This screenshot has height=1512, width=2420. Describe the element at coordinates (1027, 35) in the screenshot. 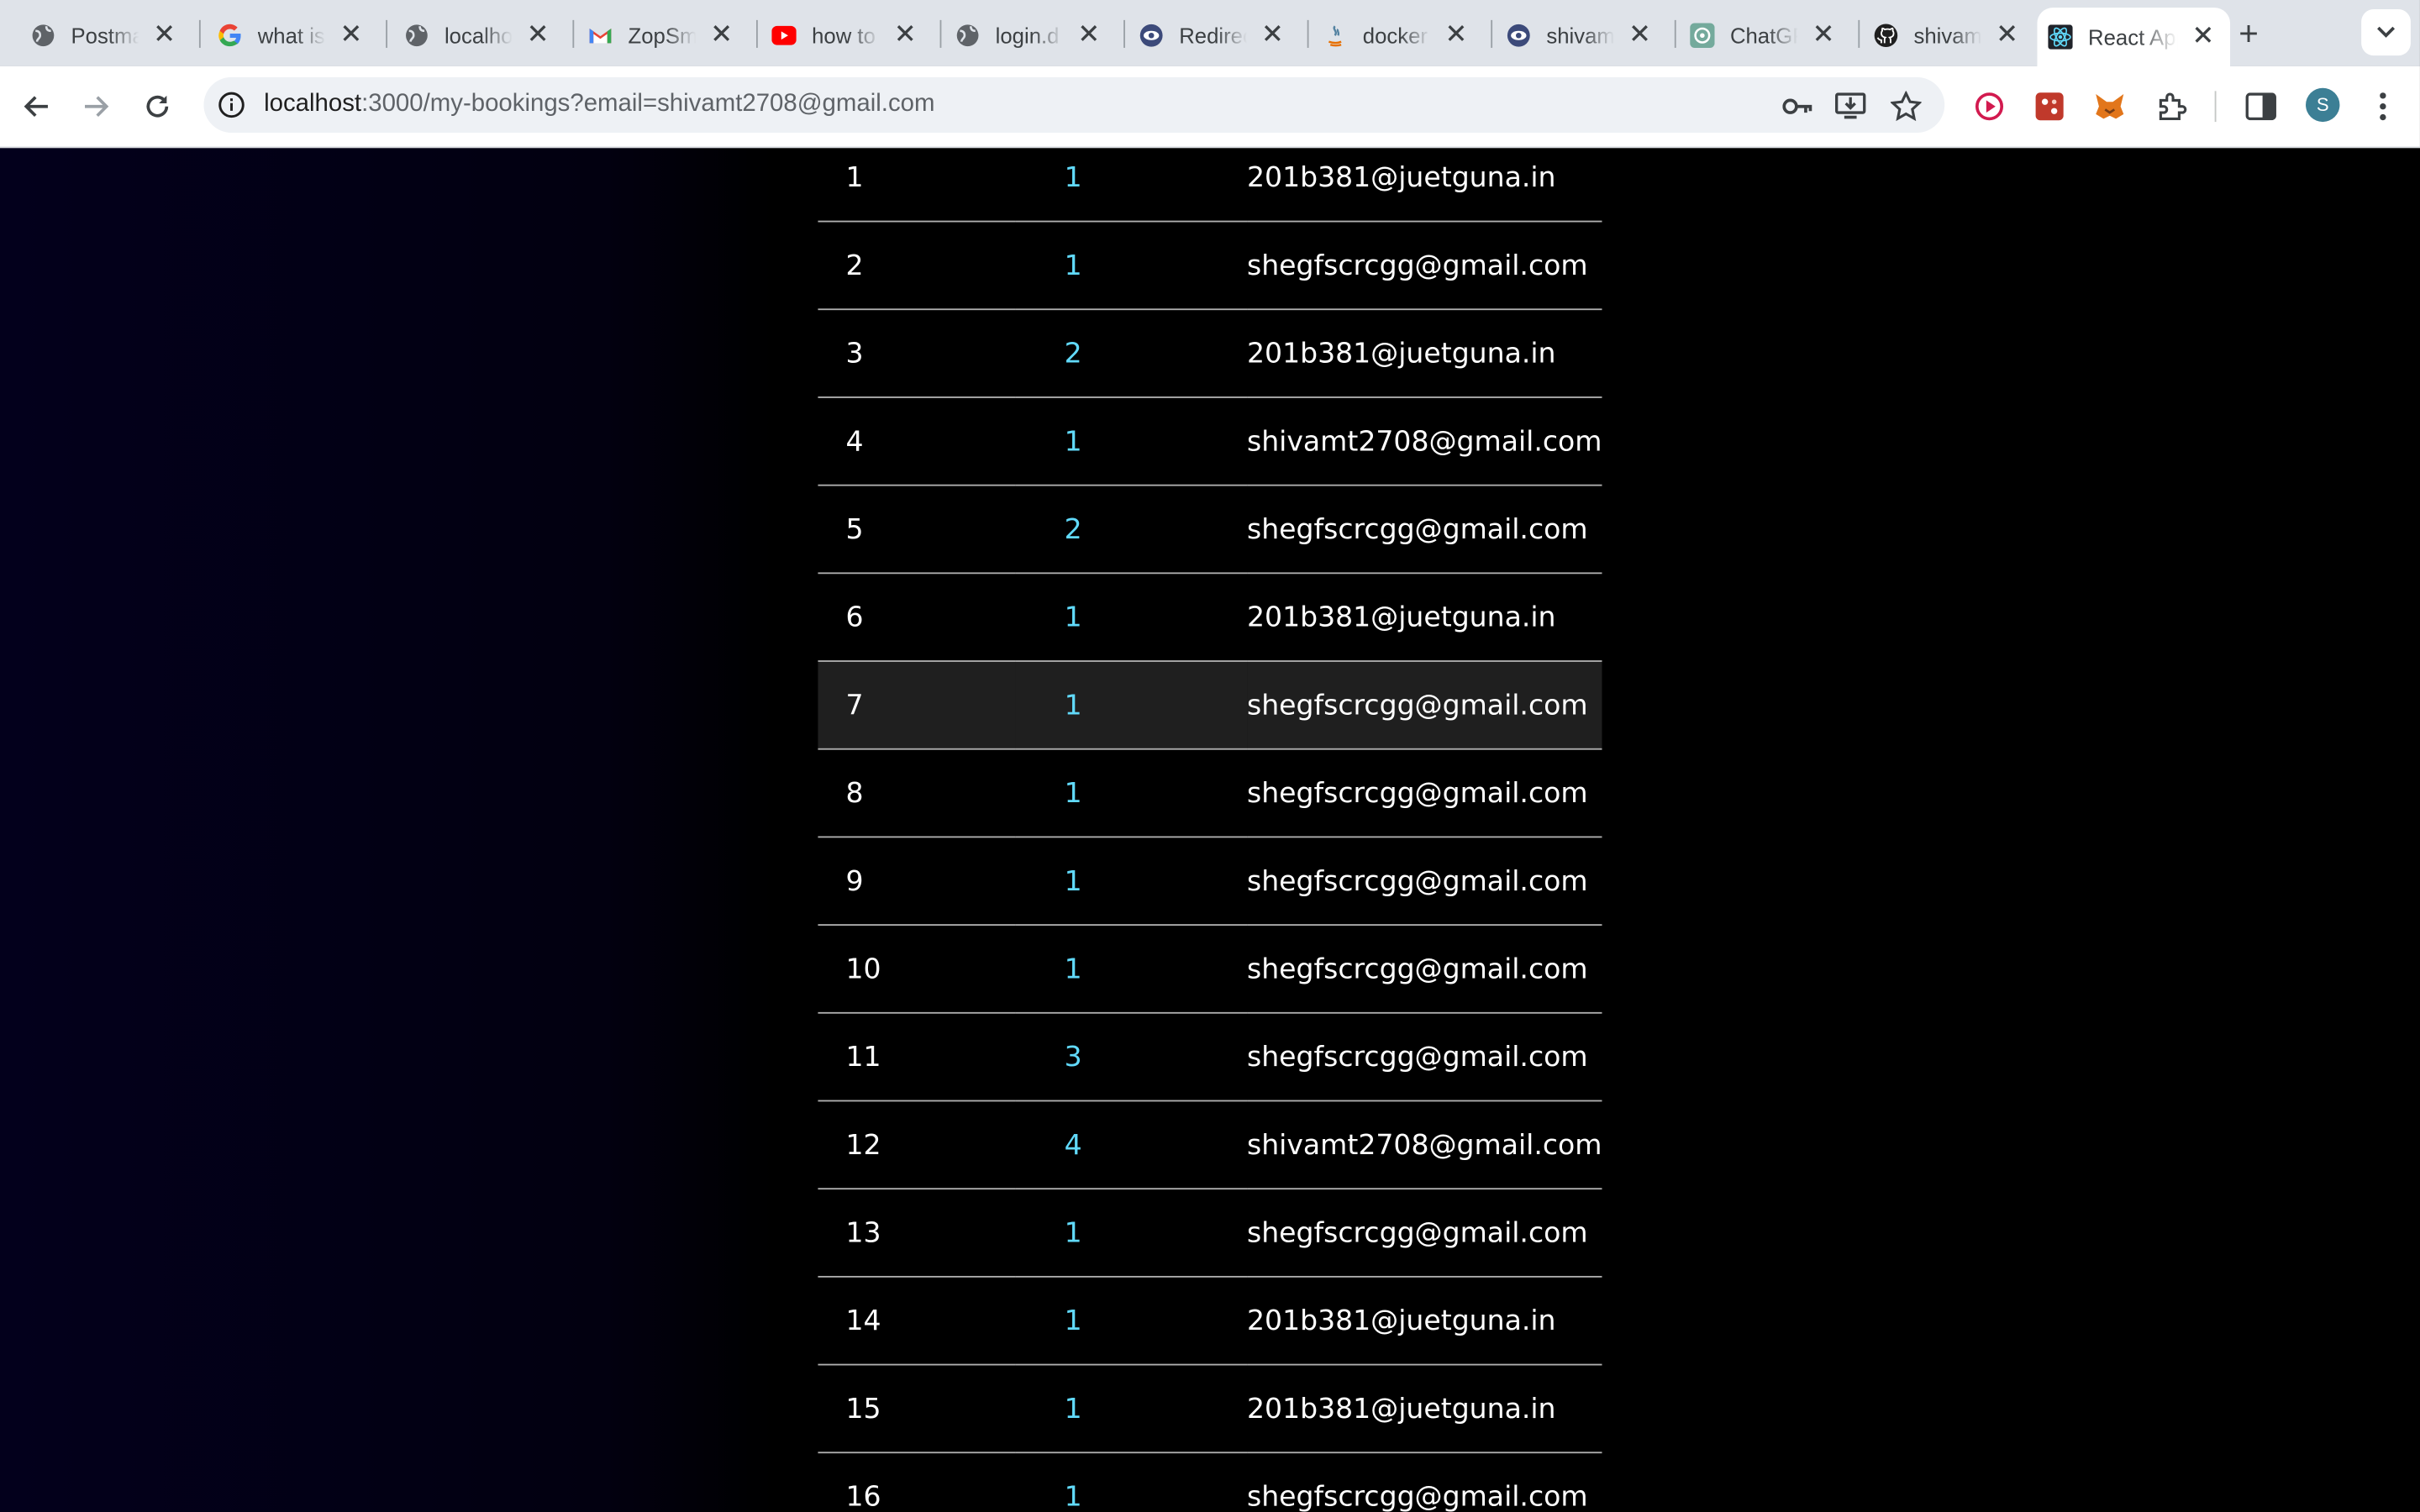

I see `tab-title: login.d` at that location.